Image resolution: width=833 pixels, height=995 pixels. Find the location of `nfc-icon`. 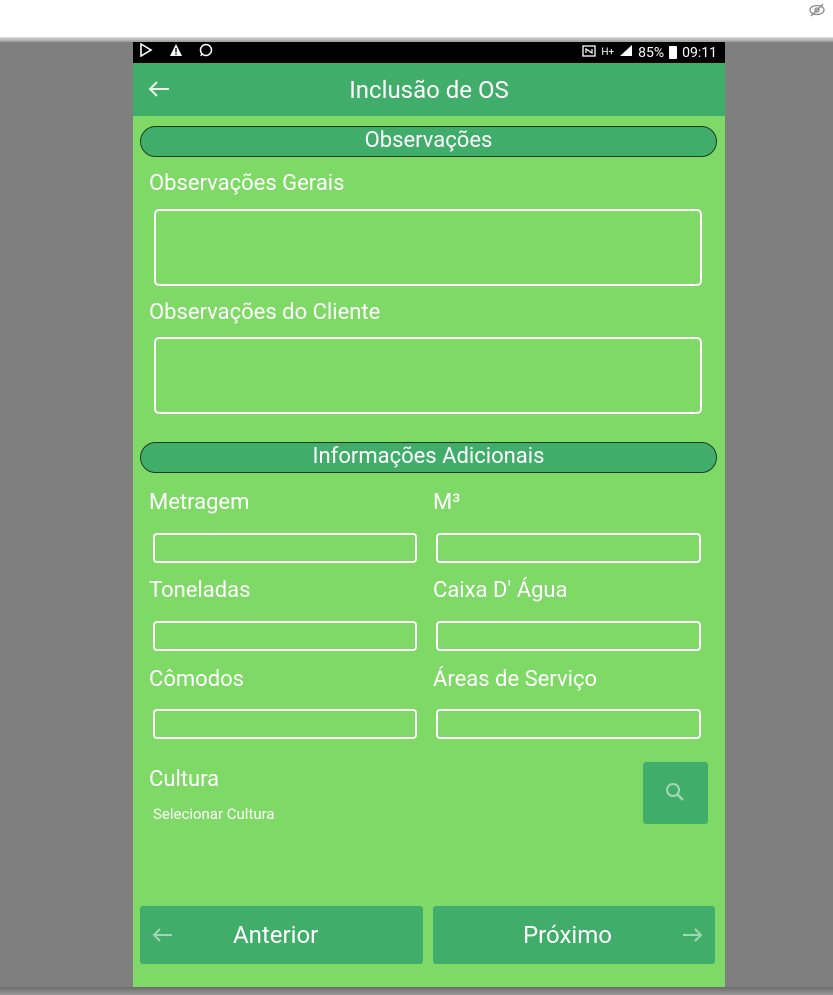

nfc-icon is located at coordinates (589, 52).